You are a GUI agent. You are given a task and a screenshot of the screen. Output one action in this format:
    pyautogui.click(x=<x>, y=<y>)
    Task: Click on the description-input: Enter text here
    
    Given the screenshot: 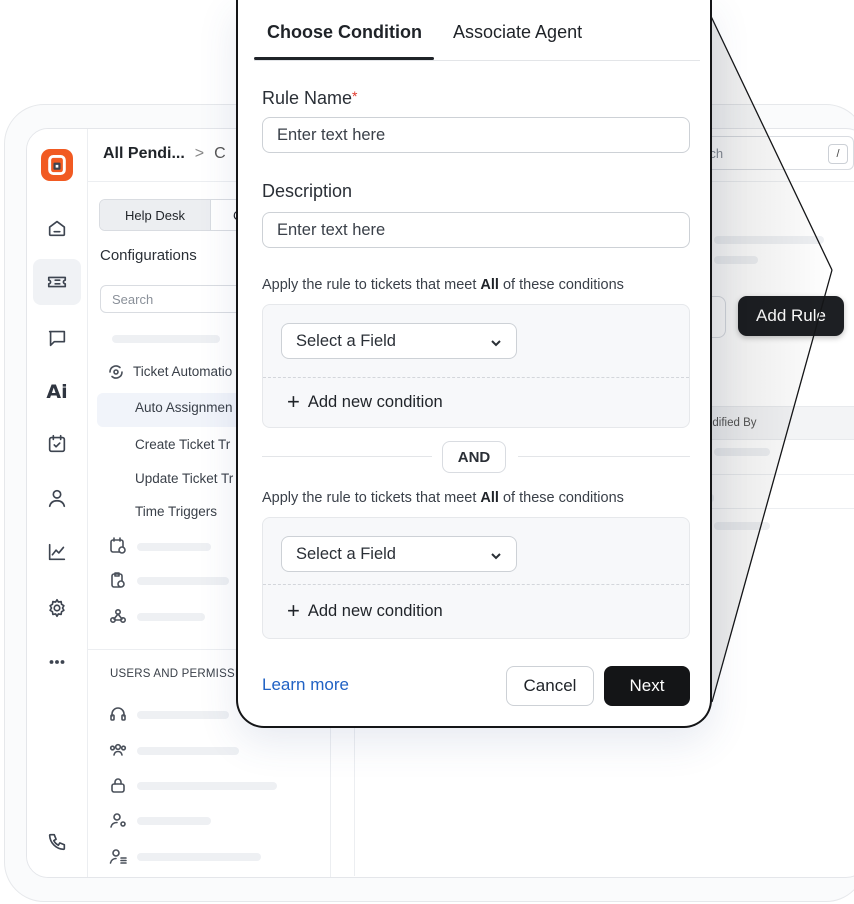 What is the action you would take?
    pyautogui.click(x=476, y=230)
    